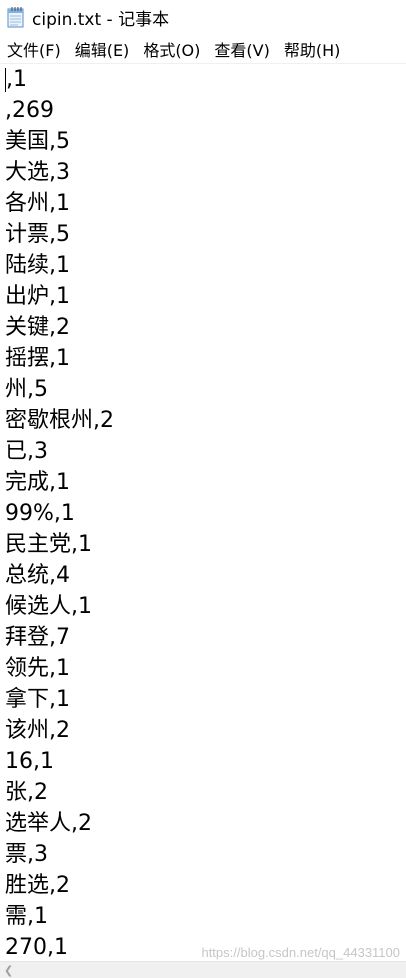  Describe the element at coordinates (203, 141) in the screenshot. I see `text-line: 美国,5` at that location.